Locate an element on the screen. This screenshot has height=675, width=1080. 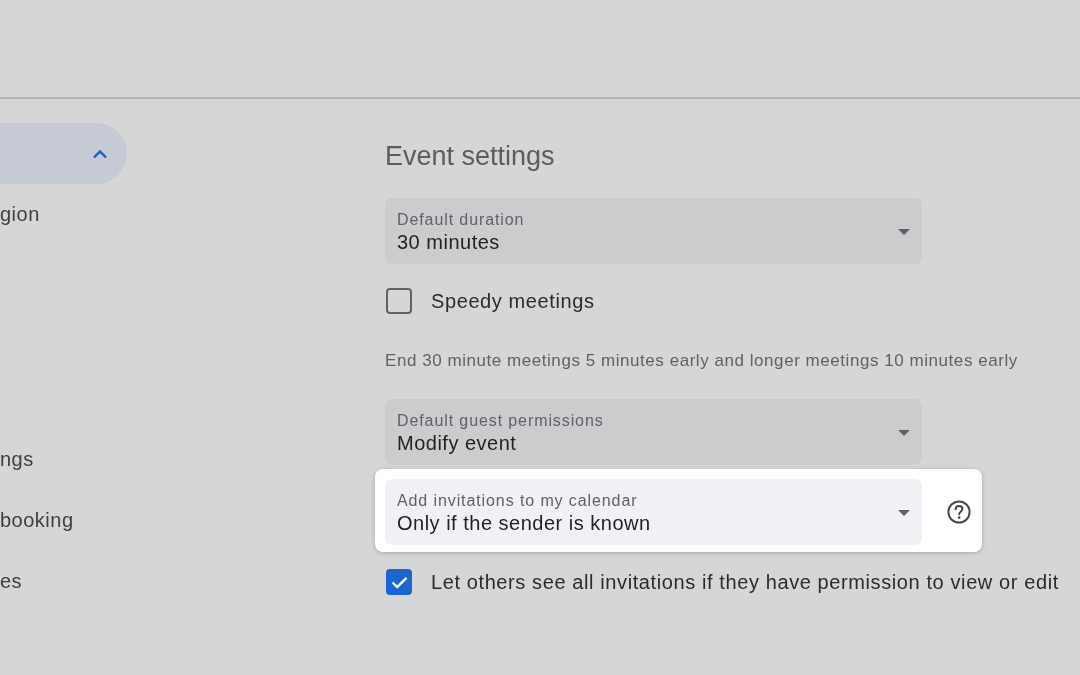
dropdown: Default guest permissions Modify event is located at coordinates (653, 432).